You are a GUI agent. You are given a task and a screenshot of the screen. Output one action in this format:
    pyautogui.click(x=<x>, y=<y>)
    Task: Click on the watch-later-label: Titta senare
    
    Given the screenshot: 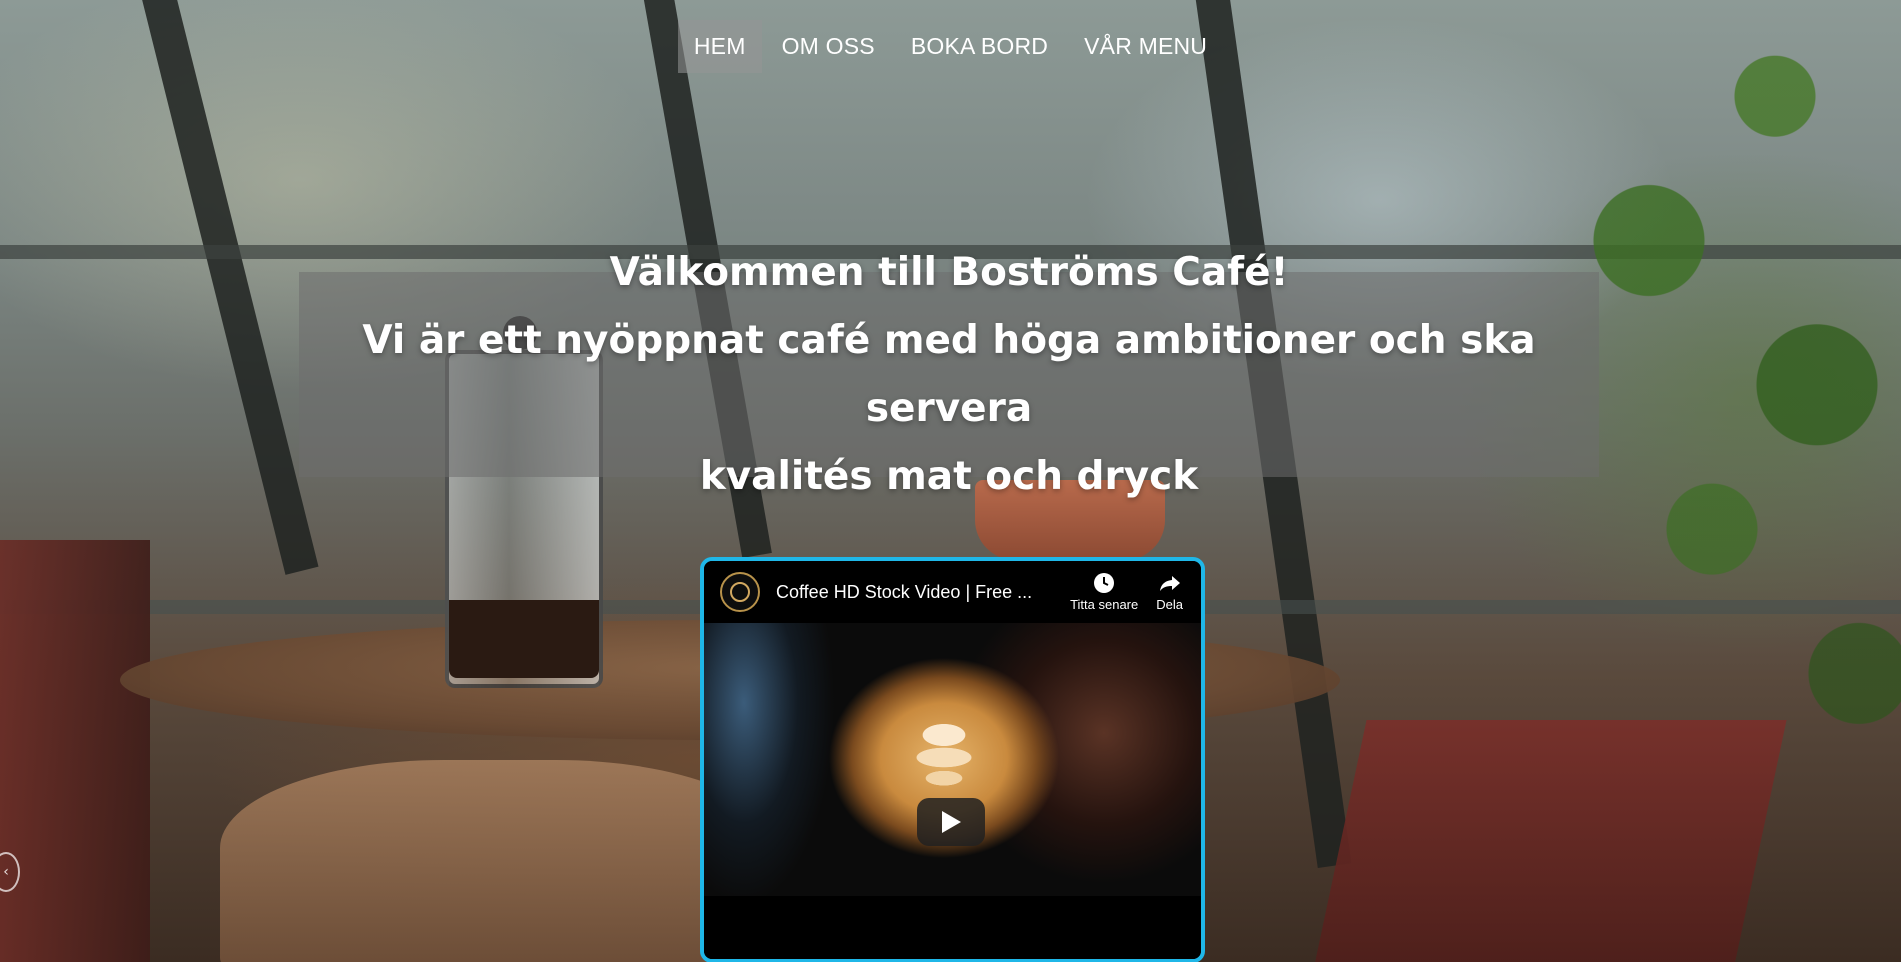 What is the action you would take?
    pyautogui.click(x=1104, y=604)
    